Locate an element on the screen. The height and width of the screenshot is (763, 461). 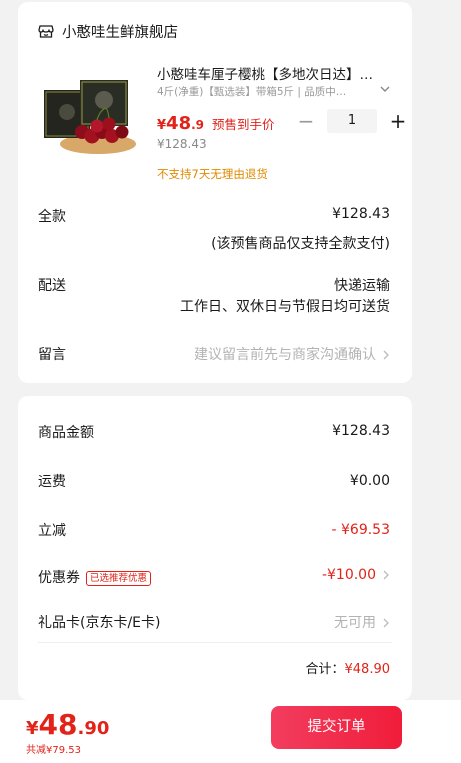
delivery-label: 配送 is located at coordinates (52, 286).